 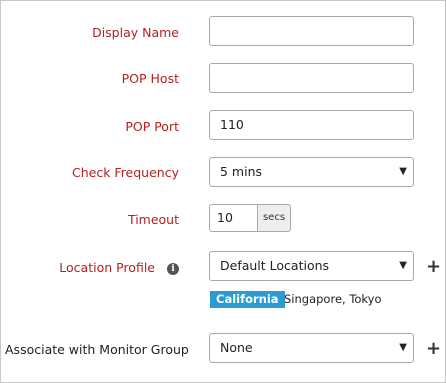 I want to click on location-profile-label: Location Profile, so click(x=107, y=267).